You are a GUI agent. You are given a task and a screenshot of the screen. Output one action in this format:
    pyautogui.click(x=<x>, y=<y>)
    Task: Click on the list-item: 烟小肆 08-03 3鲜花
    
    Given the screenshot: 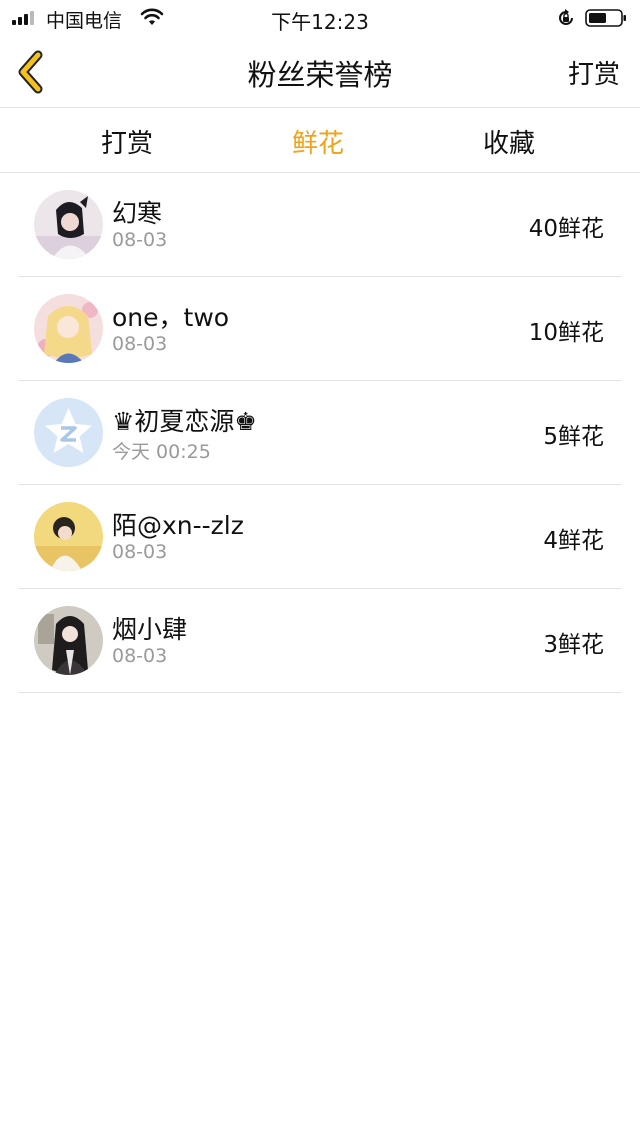 What is the action you would take?
    pyautogui.click(x=320, y=641)
    